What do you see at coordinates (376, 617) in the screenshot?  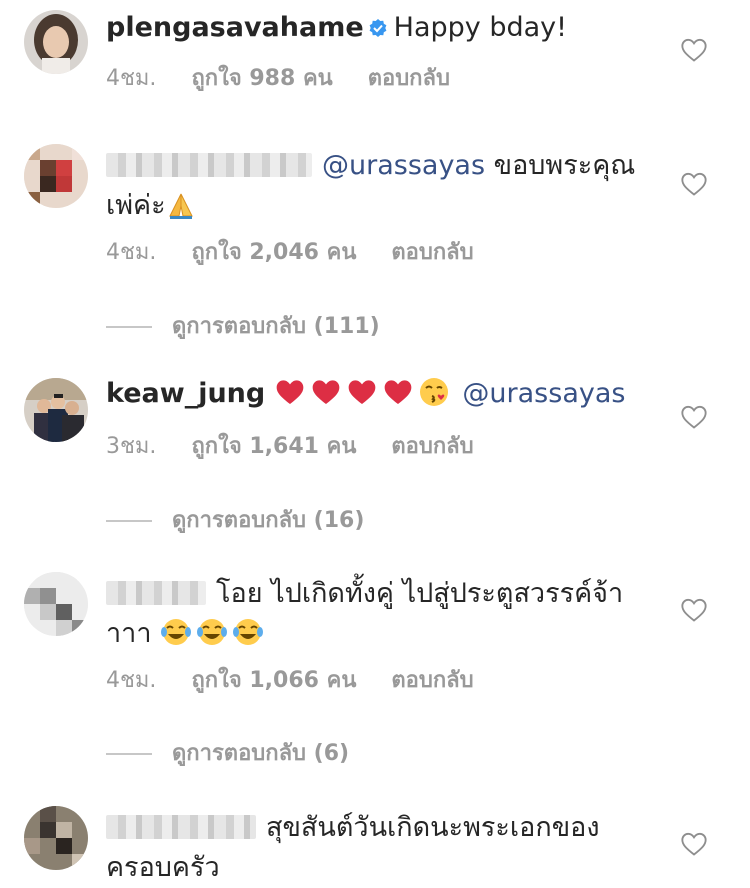 I see `comment-text: โอย ไปเกิดทั้งคู่ ไปสู่ประตูสวรรค์จ้าาาา` at bounding box center [376, 617].